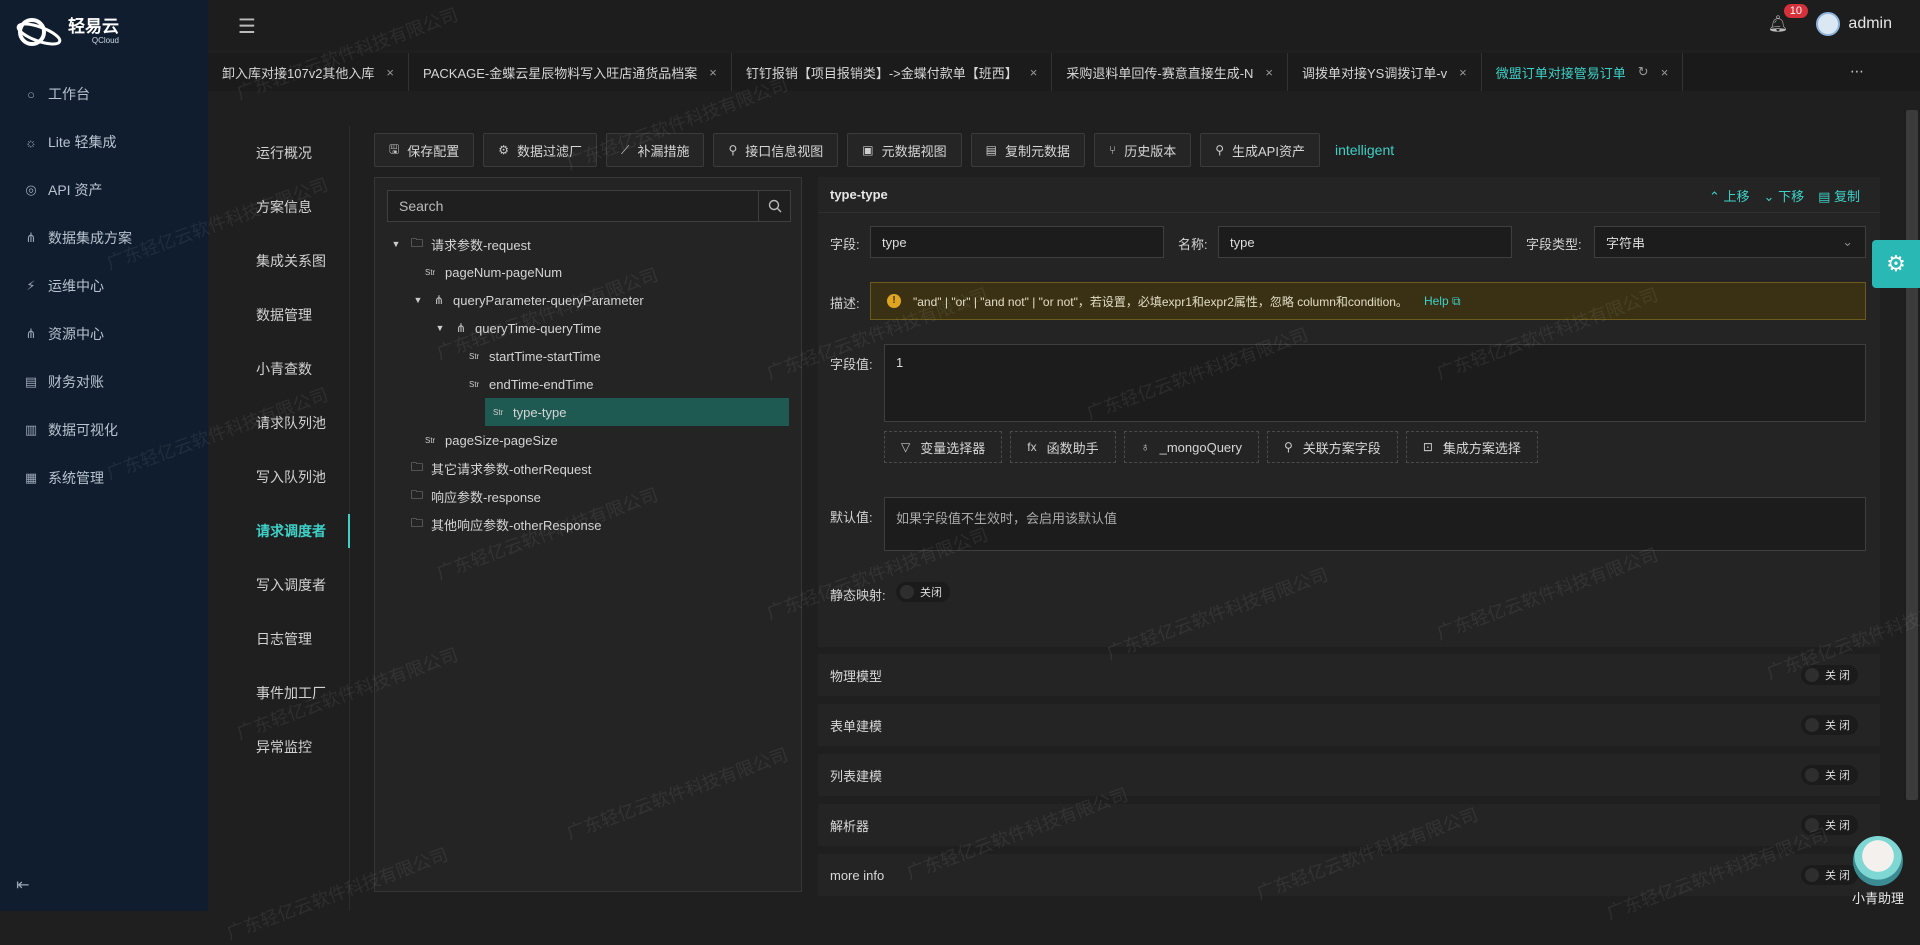 This screenshot has height=945, width=1920. Describe the element at coordinates (292, 477) in the screenshot. I see `subnav-item-6: 写入队列池` at that location.